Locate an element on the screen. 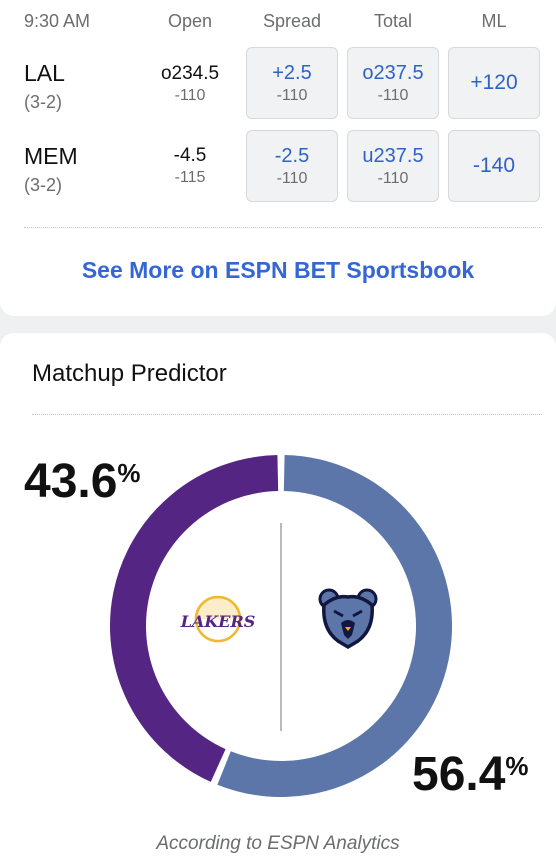 This screenshot has width=556, height=863. spread-odds-mem: -110 is located at coordinates (292, 178).